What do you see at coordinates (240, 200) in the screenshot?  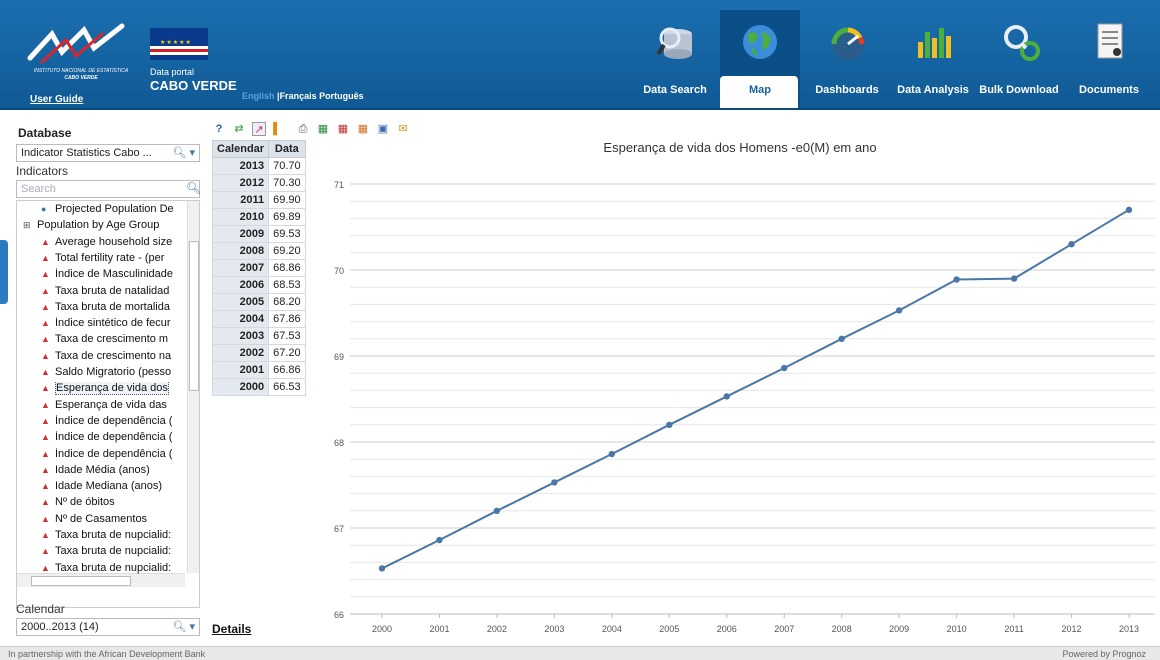 I see `table-cell-year: 2011` at bounding box center [240, 200].